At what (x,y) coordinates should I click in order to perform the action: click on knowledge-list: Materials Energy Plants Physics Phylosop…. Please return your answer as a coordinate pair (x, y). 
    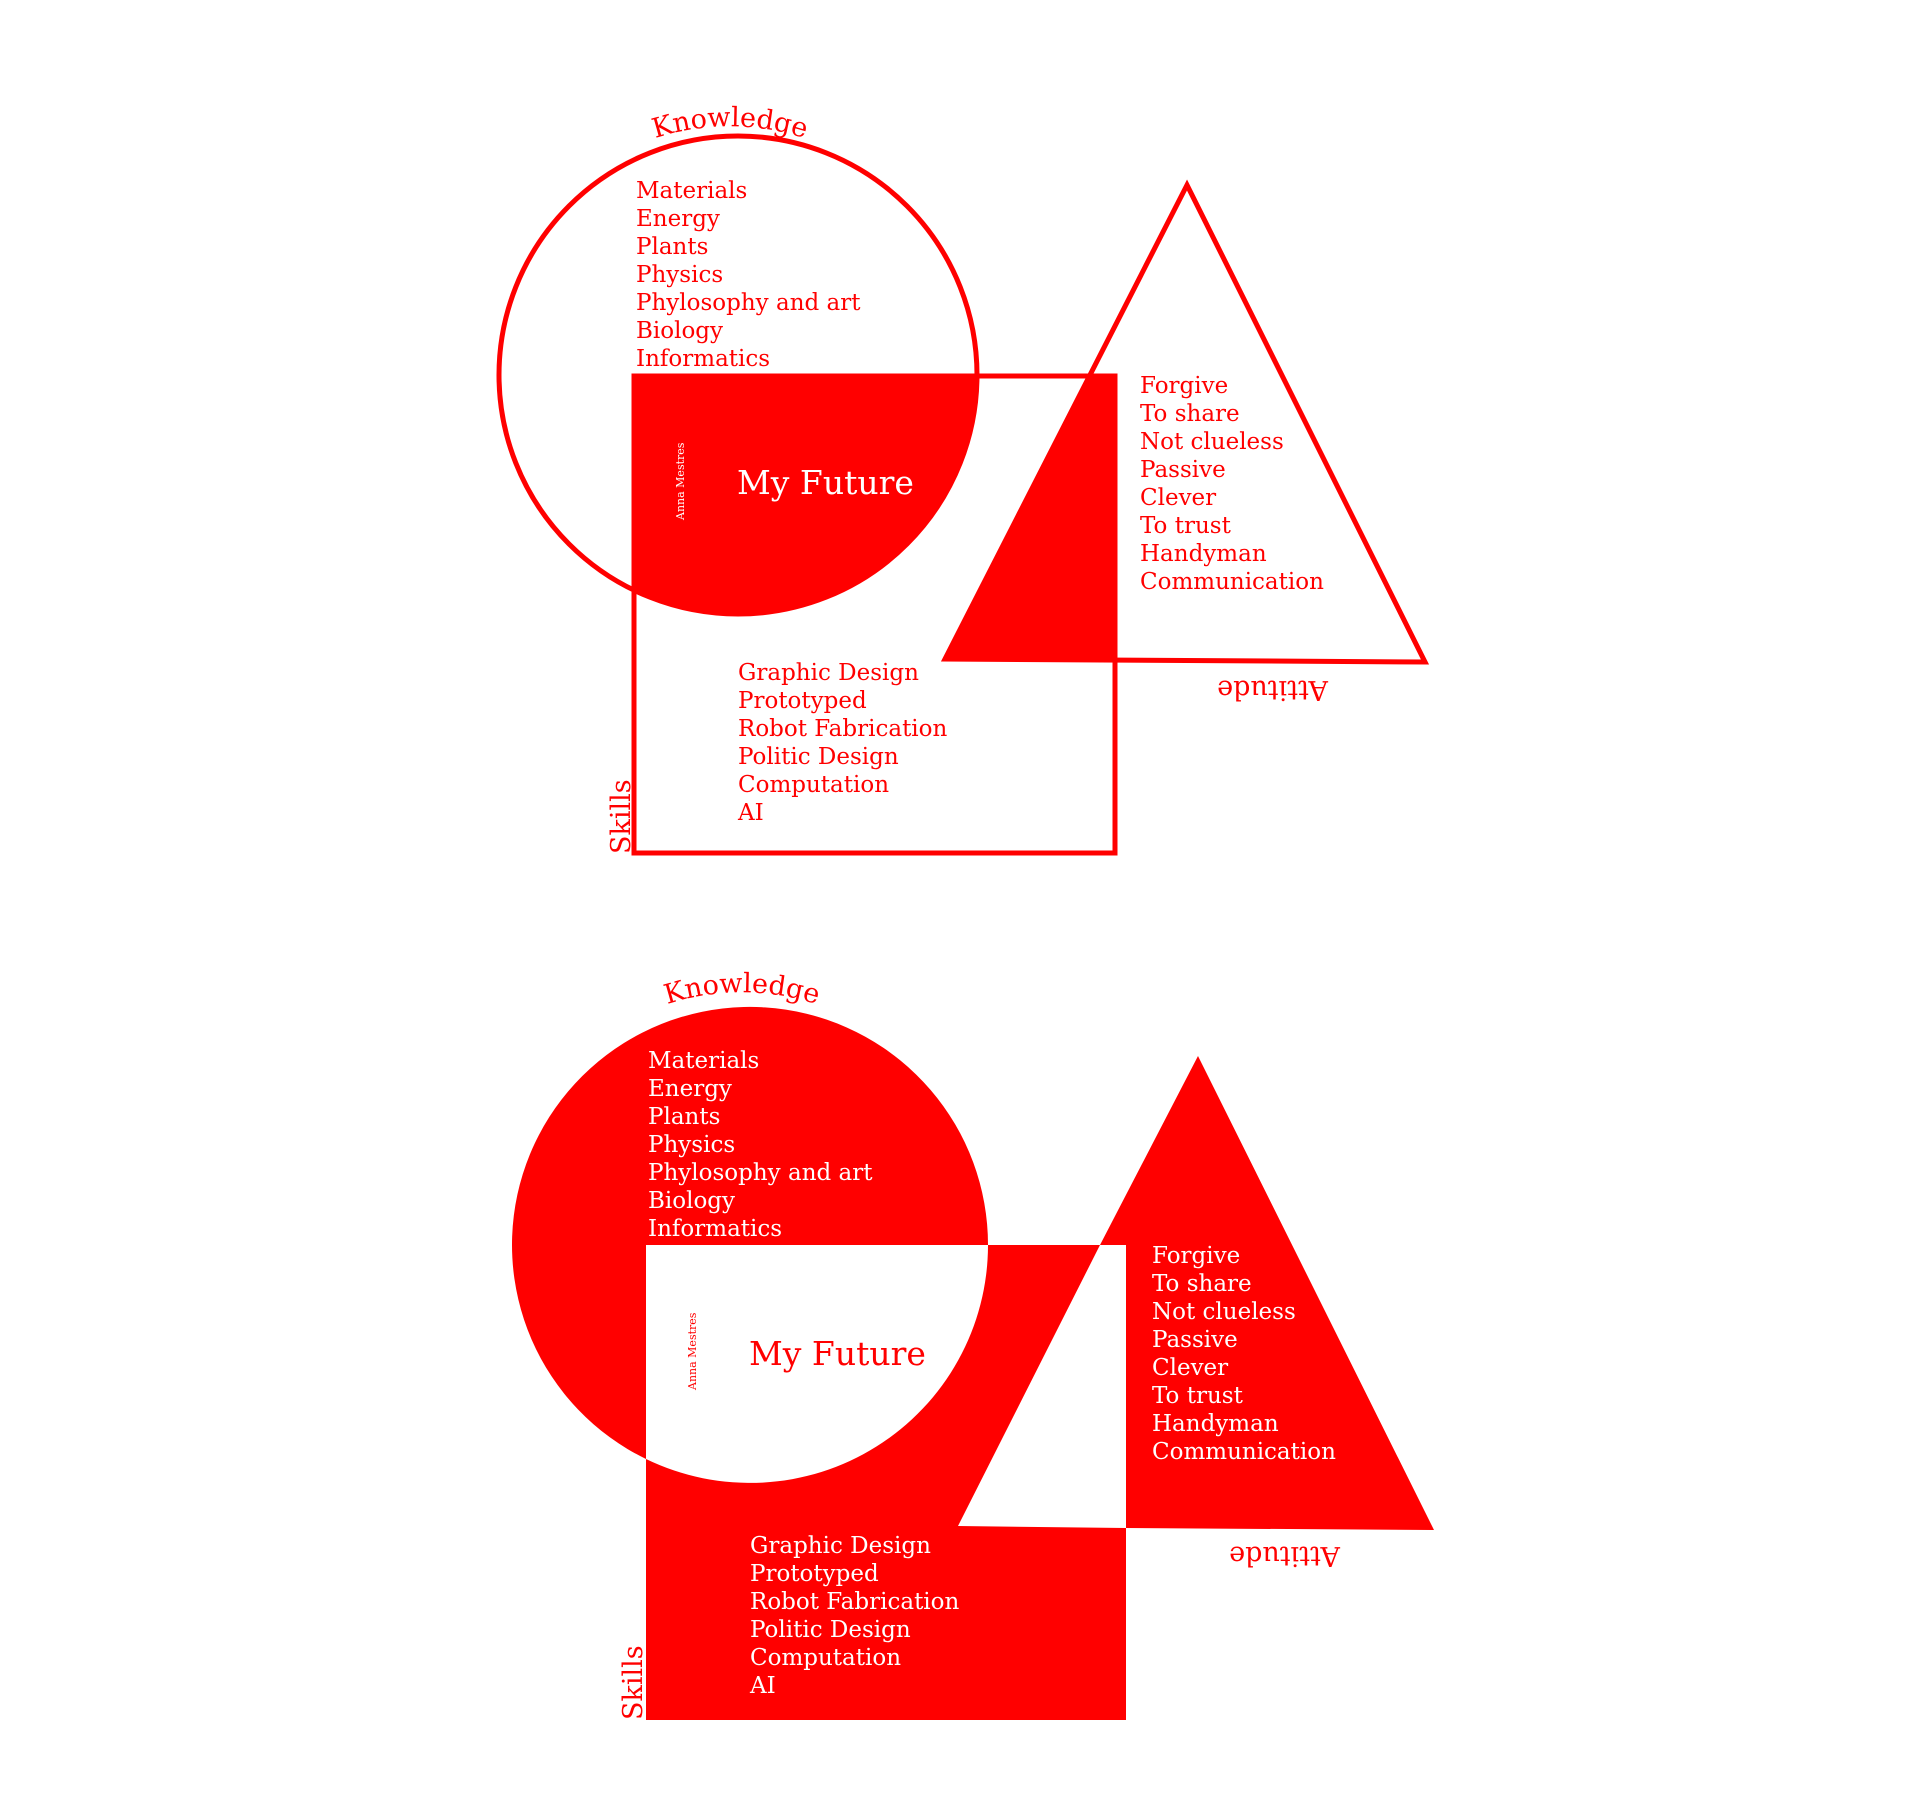
    Looking at the image, I should click on (748, 275).